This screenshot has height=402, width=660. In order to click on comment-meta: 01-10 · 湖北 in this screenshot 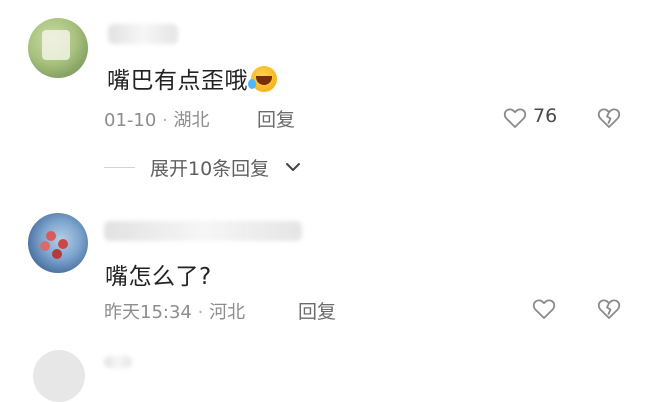, I will do `click(157, 119)`.